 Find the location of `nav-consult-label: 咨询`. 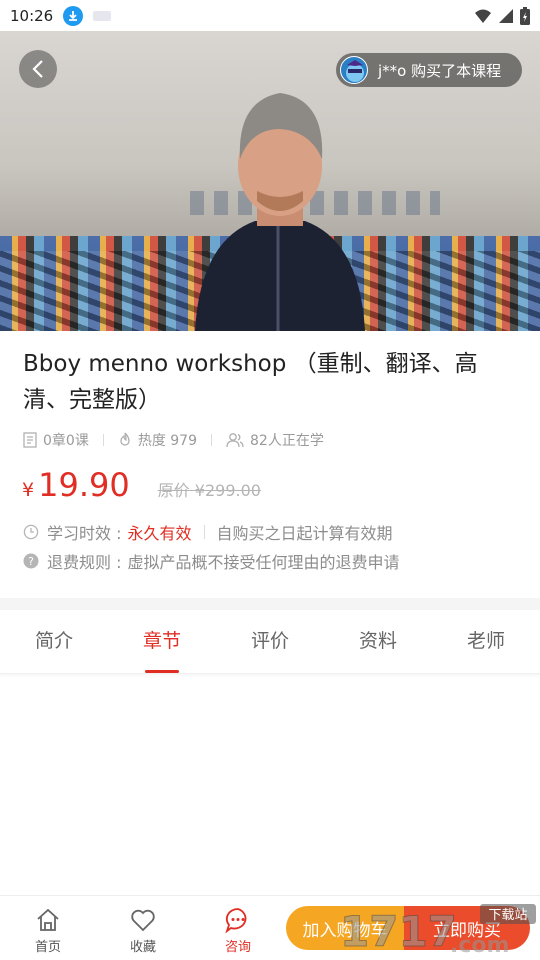

nav-consult-label: 咨询 is located at coordinates (237, 947).